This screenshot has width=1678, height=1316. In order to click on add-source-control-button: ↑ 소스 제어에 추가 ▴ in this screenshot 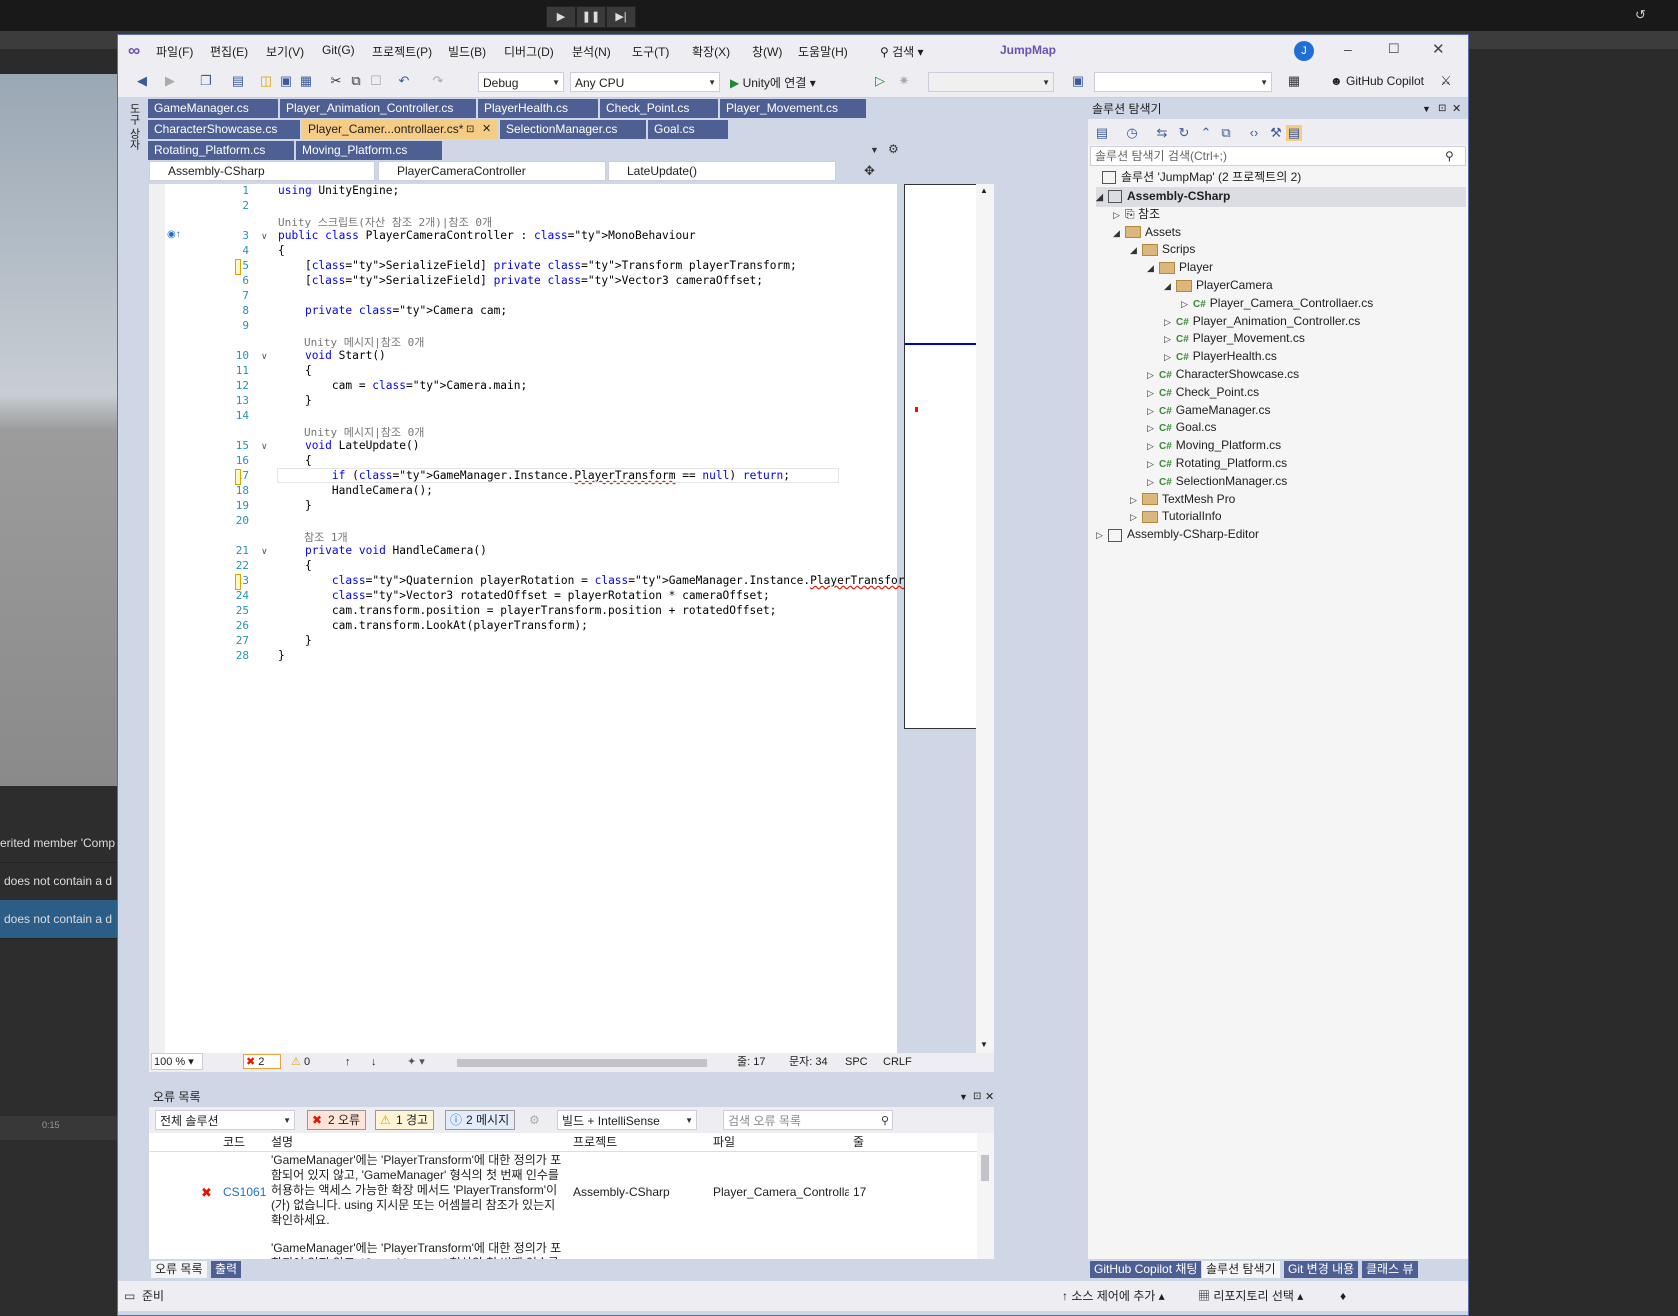, I will do `click(1113, 1296)`.